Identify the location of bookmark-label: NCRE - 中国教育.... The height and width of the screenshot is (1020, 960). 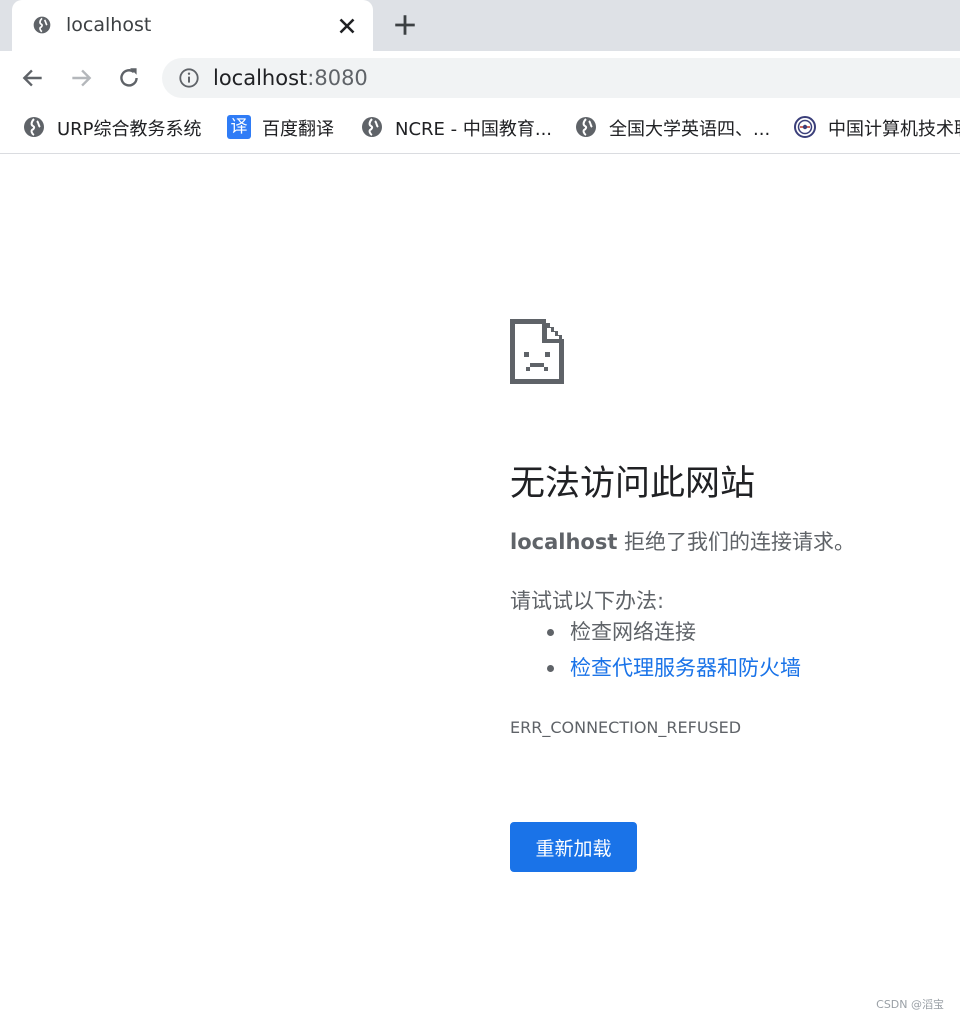
(474, 129).